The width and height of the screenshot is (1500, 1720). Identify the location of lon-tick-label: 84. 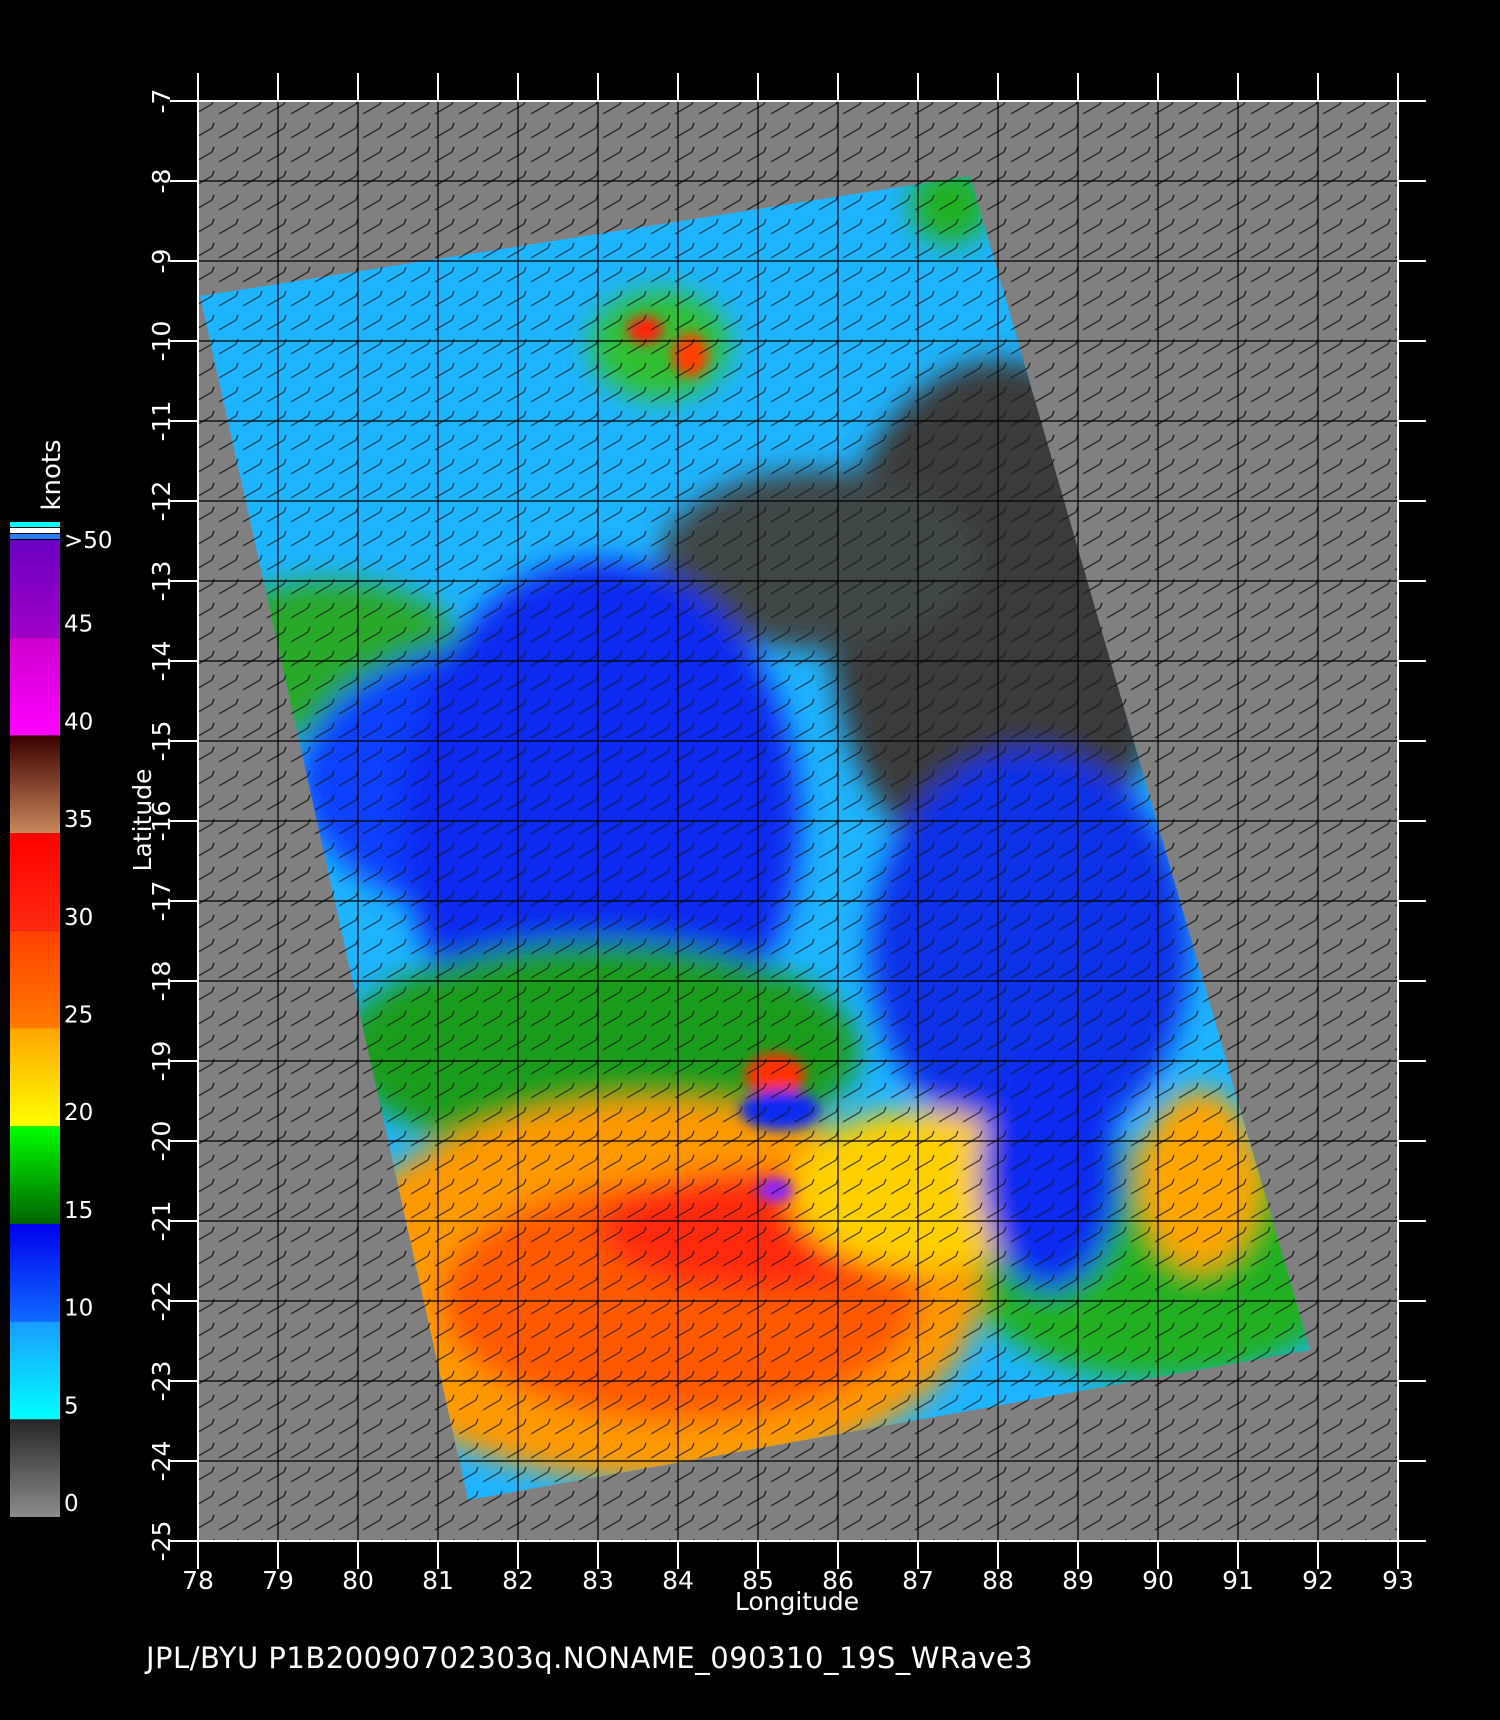
(678, 1580).